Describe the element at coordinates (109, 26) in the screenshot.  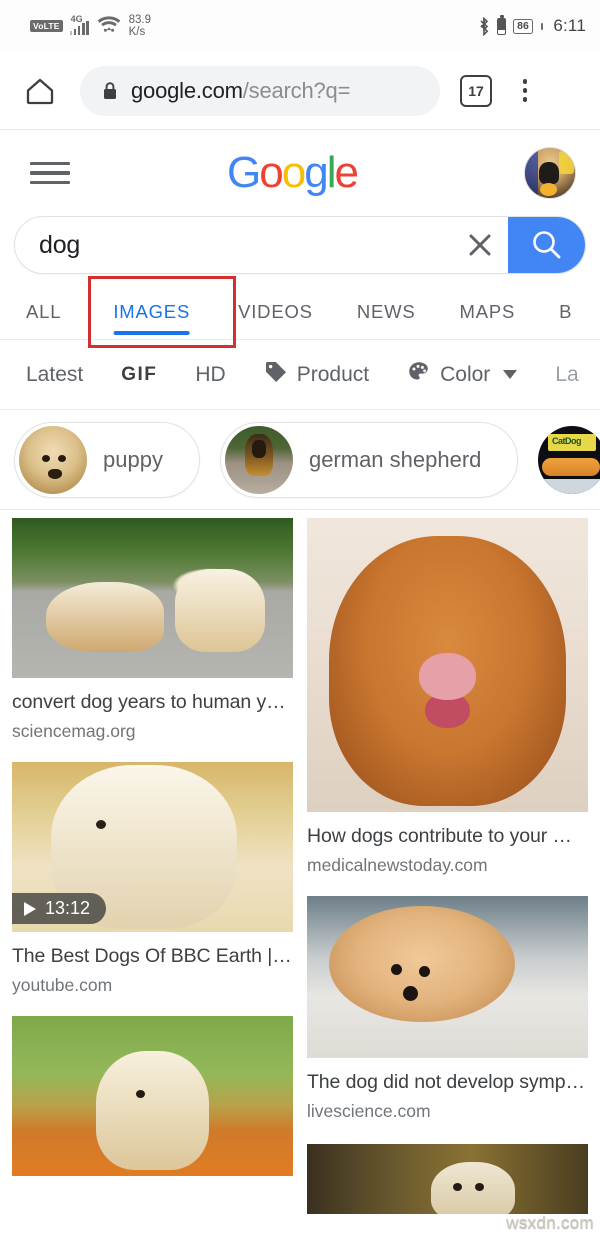
I see `wifi-icon` at that location.